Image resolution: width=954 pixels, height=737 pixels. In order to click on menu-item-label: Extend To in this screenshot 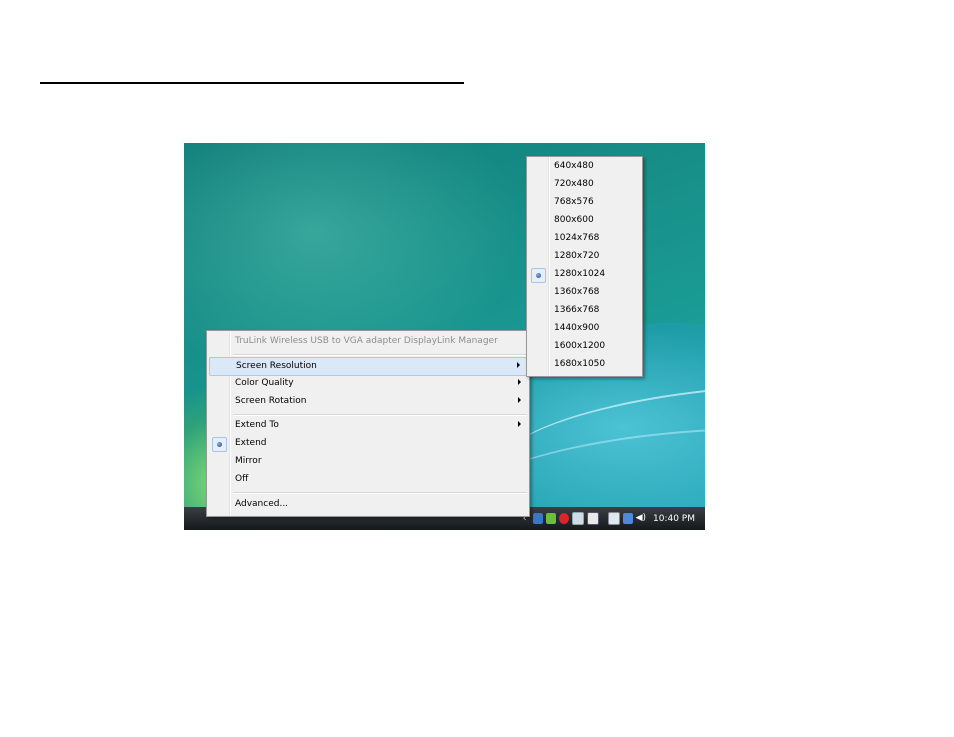, I will do `click(257, 425)`.